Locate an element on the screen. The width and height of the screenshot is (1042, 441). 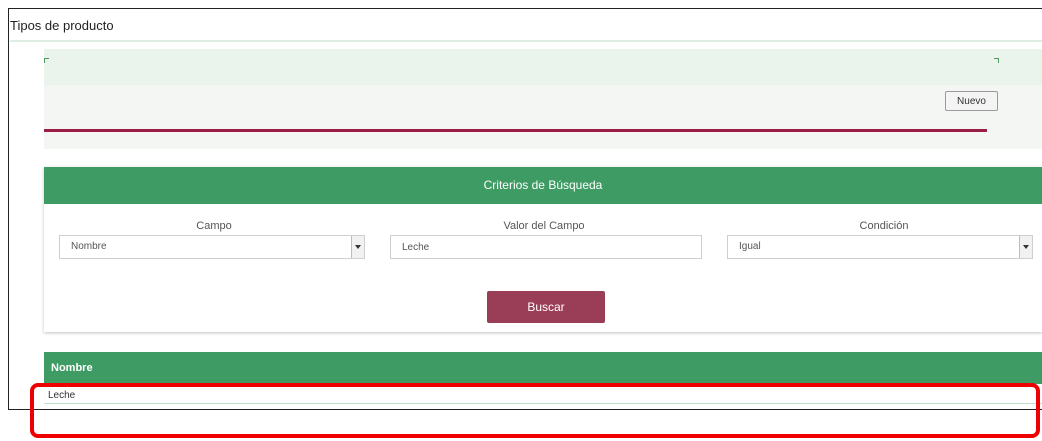
actions-panel-header is located at coordinates (543, 67).